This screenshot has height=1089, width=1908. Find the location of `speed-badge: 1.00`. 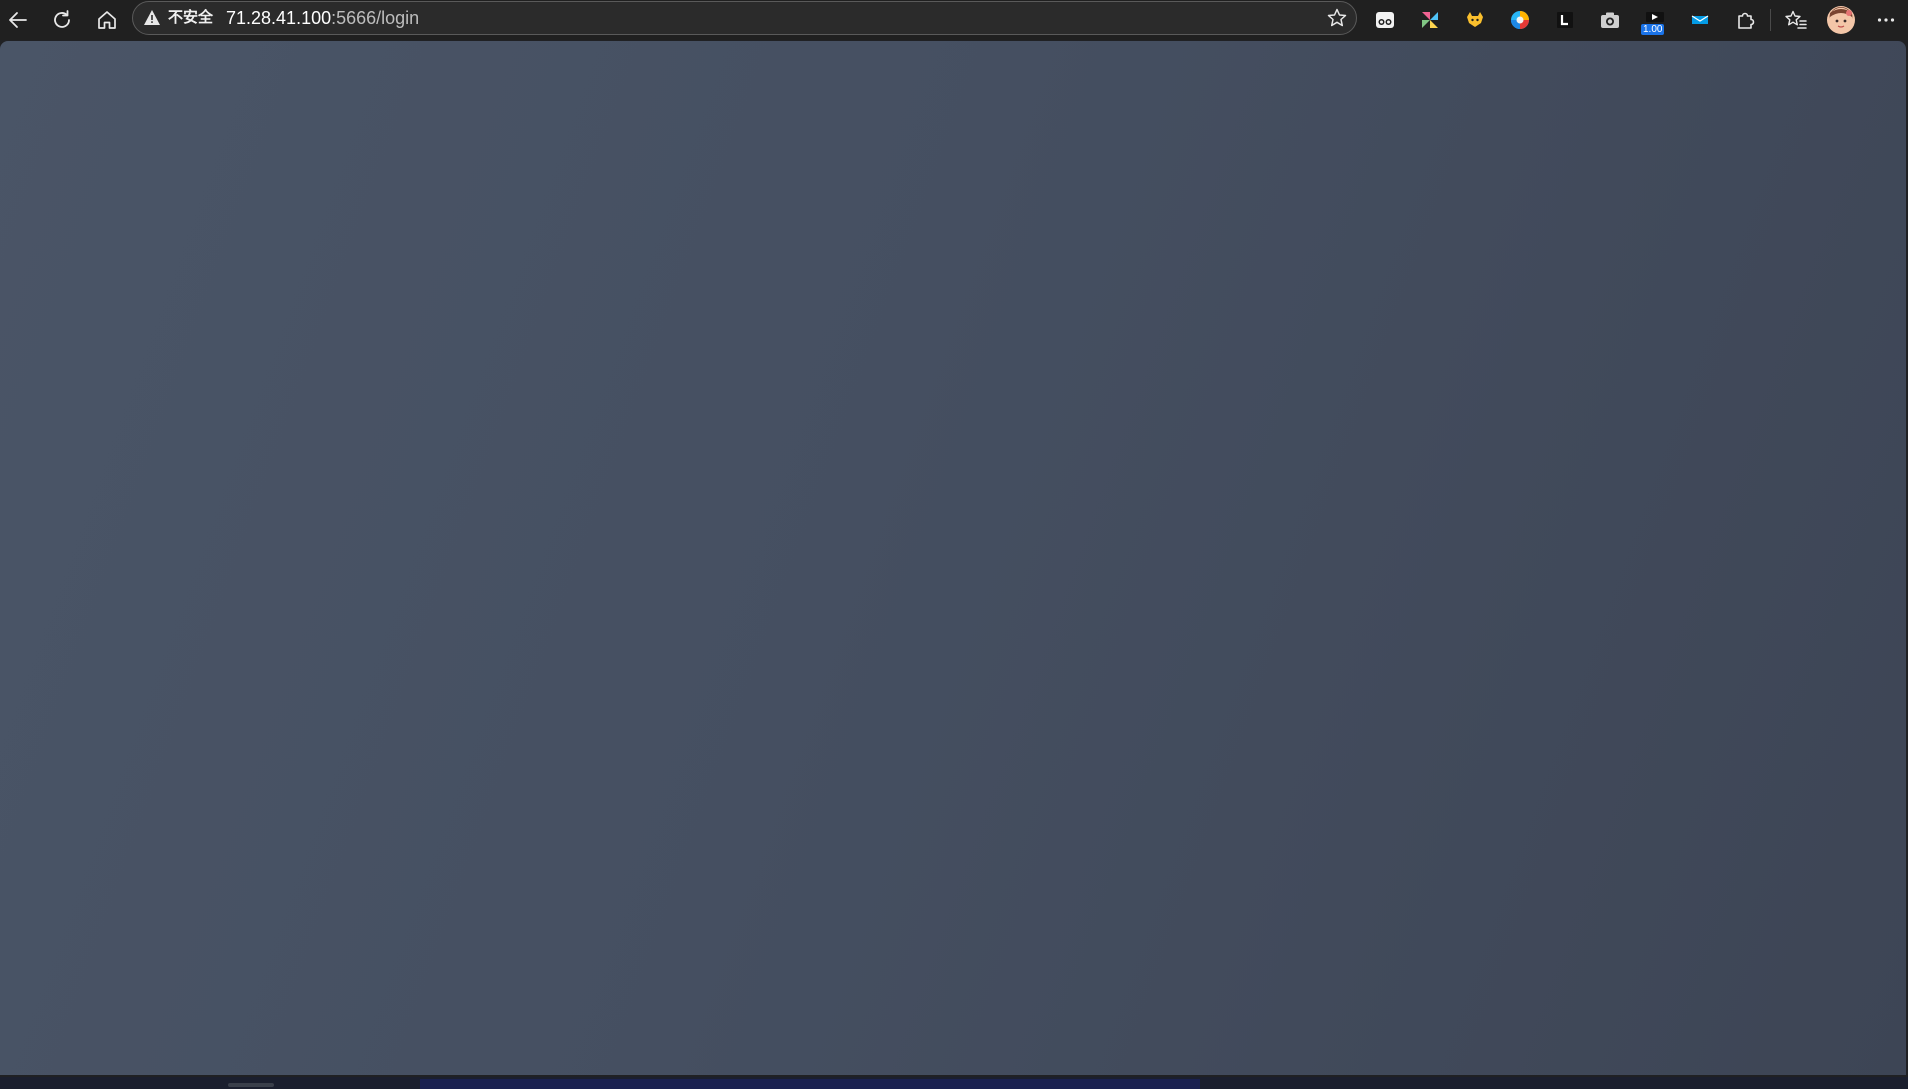

speed-badge: 1.00 is located at coordinates (1653, 29).